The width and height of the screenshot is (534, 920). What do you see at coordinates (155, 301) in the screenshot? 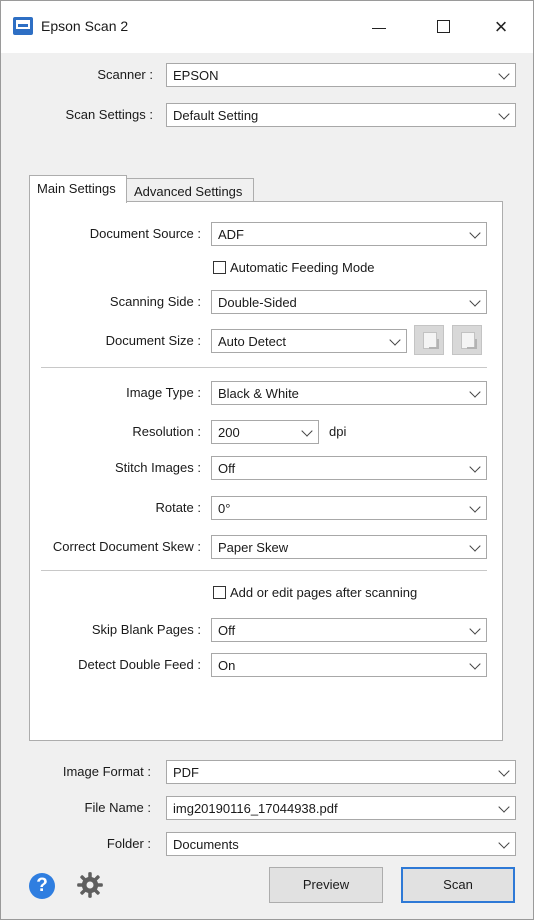
I see `scanning-side-label: Scanning Side :` at bounding box center [155, 301].